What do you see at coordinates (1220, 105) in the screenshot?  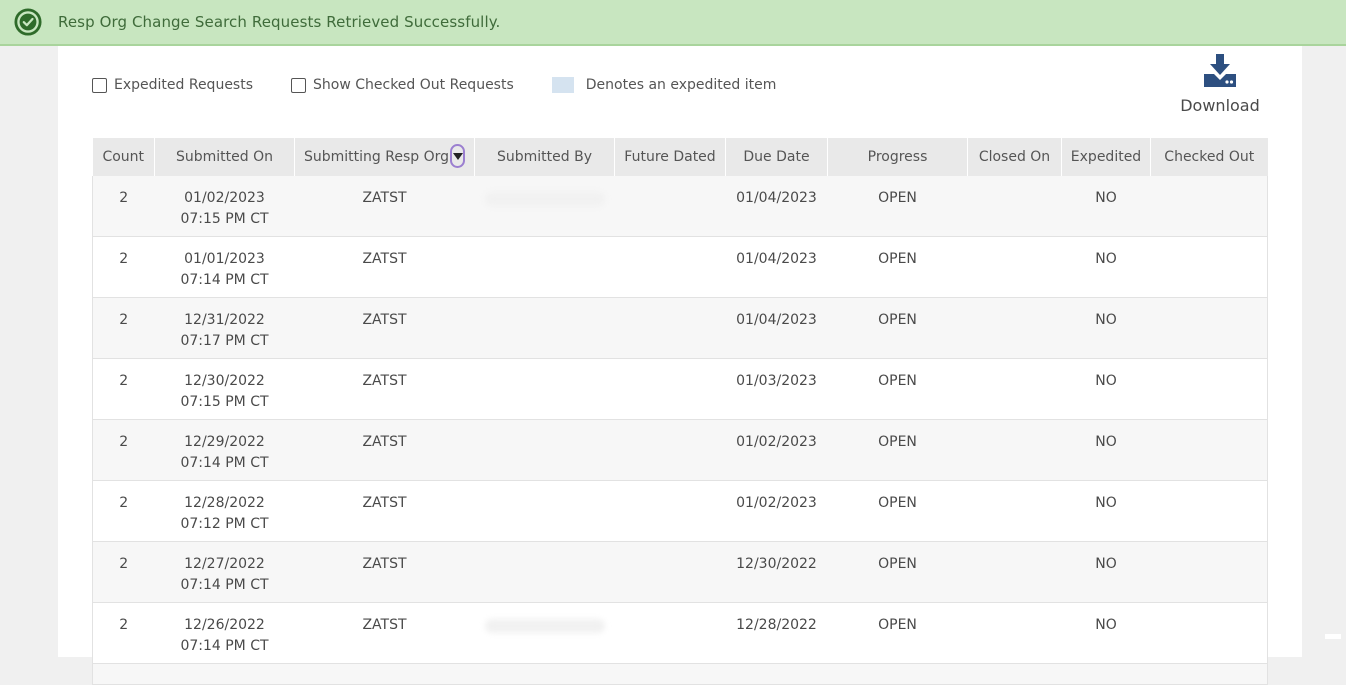 I see `download-label: Download` at bounding box center [1220, 105].